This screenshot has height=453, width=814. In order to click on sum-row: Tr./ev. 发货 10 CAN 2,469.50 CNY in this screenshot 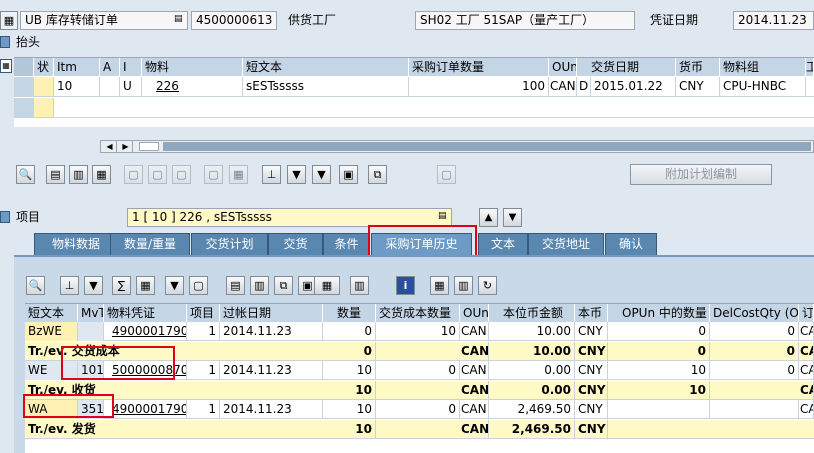, I will do `click(419, 429)`.